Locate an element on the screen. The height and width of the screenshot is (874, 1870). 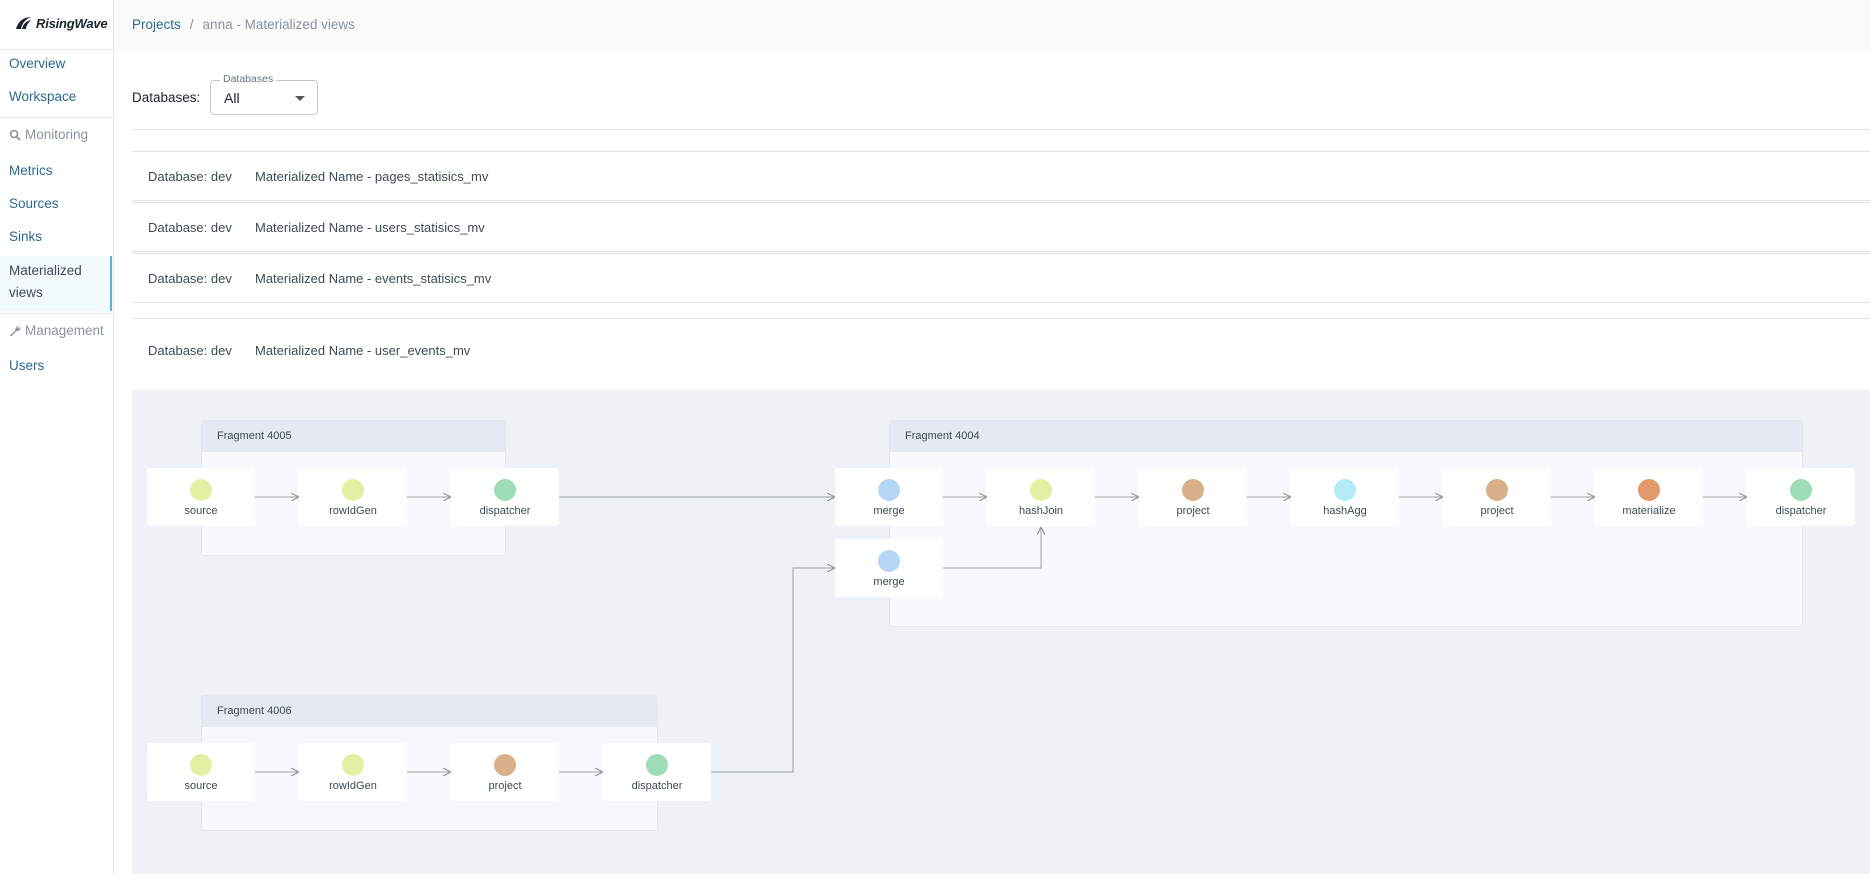
breadcrumb-projects-link: Projects is located at coordinates (156, 24).